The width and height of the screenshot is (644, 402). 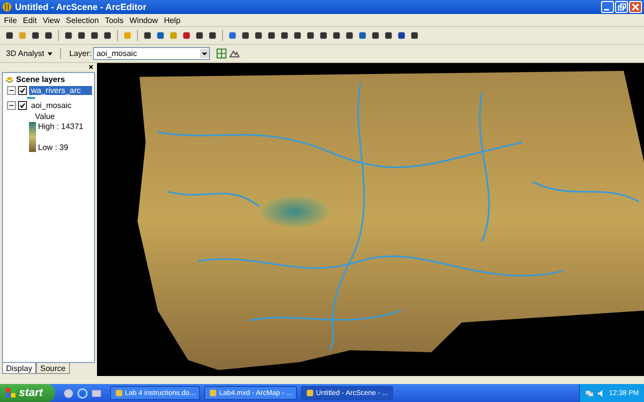 I want to click on menu-item: File, so click(x=10, y=20).